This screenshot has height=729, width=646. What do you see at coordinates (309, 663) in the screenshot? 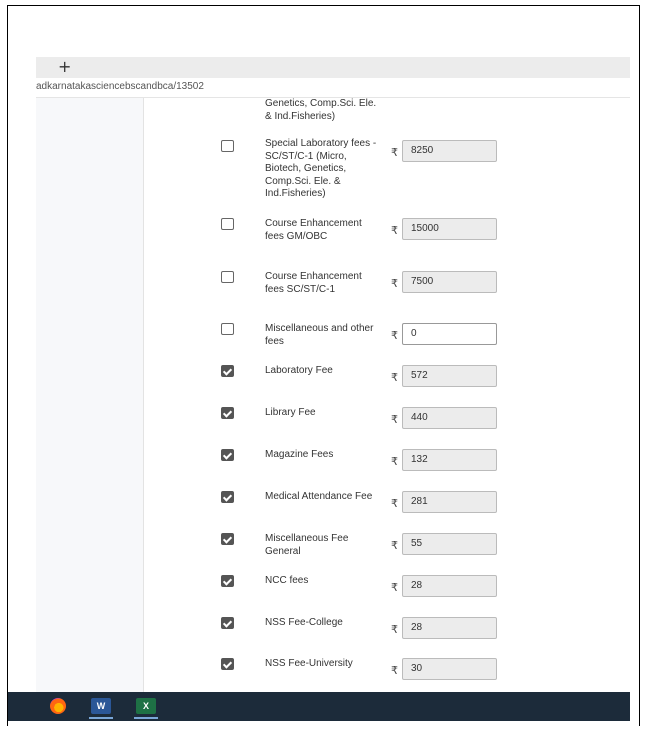
I see `fee-label: NSS Fee-University` at bounding box center [309, 663].